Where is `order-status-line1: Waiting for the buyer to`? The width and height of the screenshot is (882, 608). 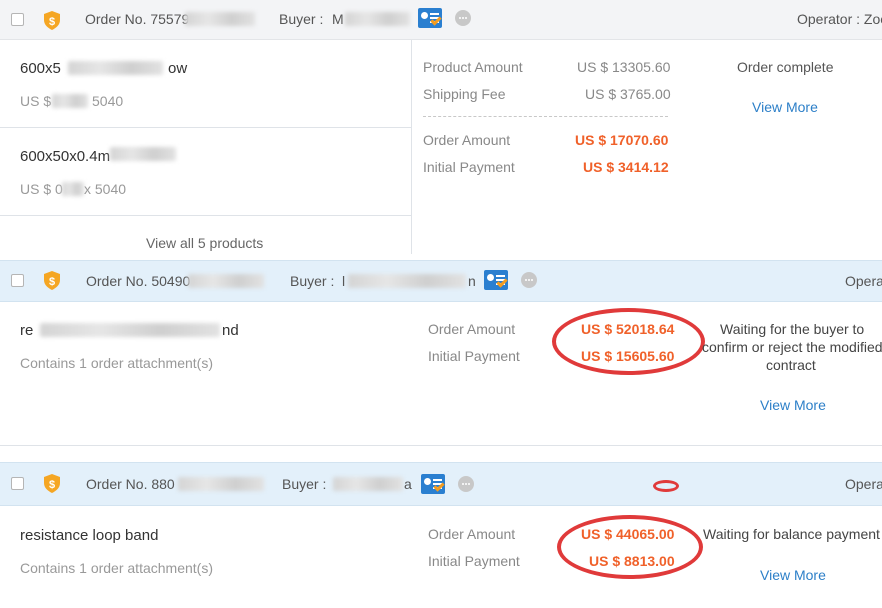 order-status-line1: Waiting for the buyer to is located at coordinates (792, 329).